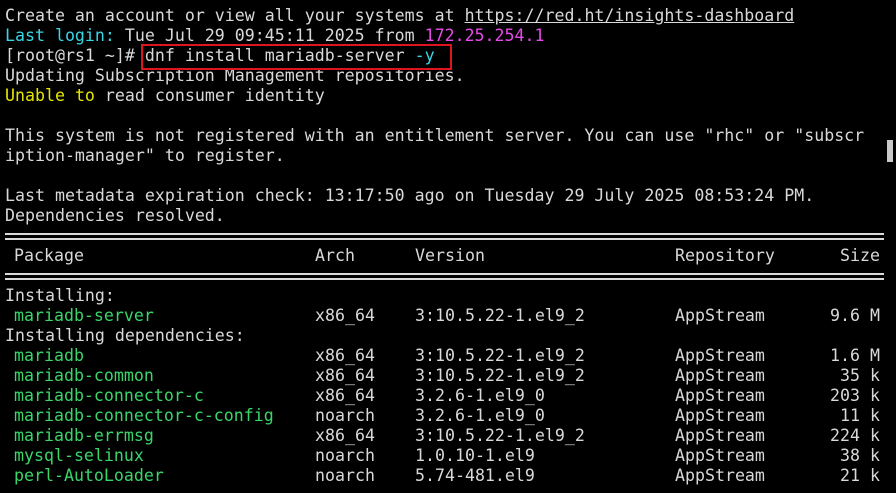 Image resolution: width=896 pixels, height=493 pixels. Describe the element at coordinates (125, 335) in the screenshot. I see `deps-label: Installing dependencies:` at that location.